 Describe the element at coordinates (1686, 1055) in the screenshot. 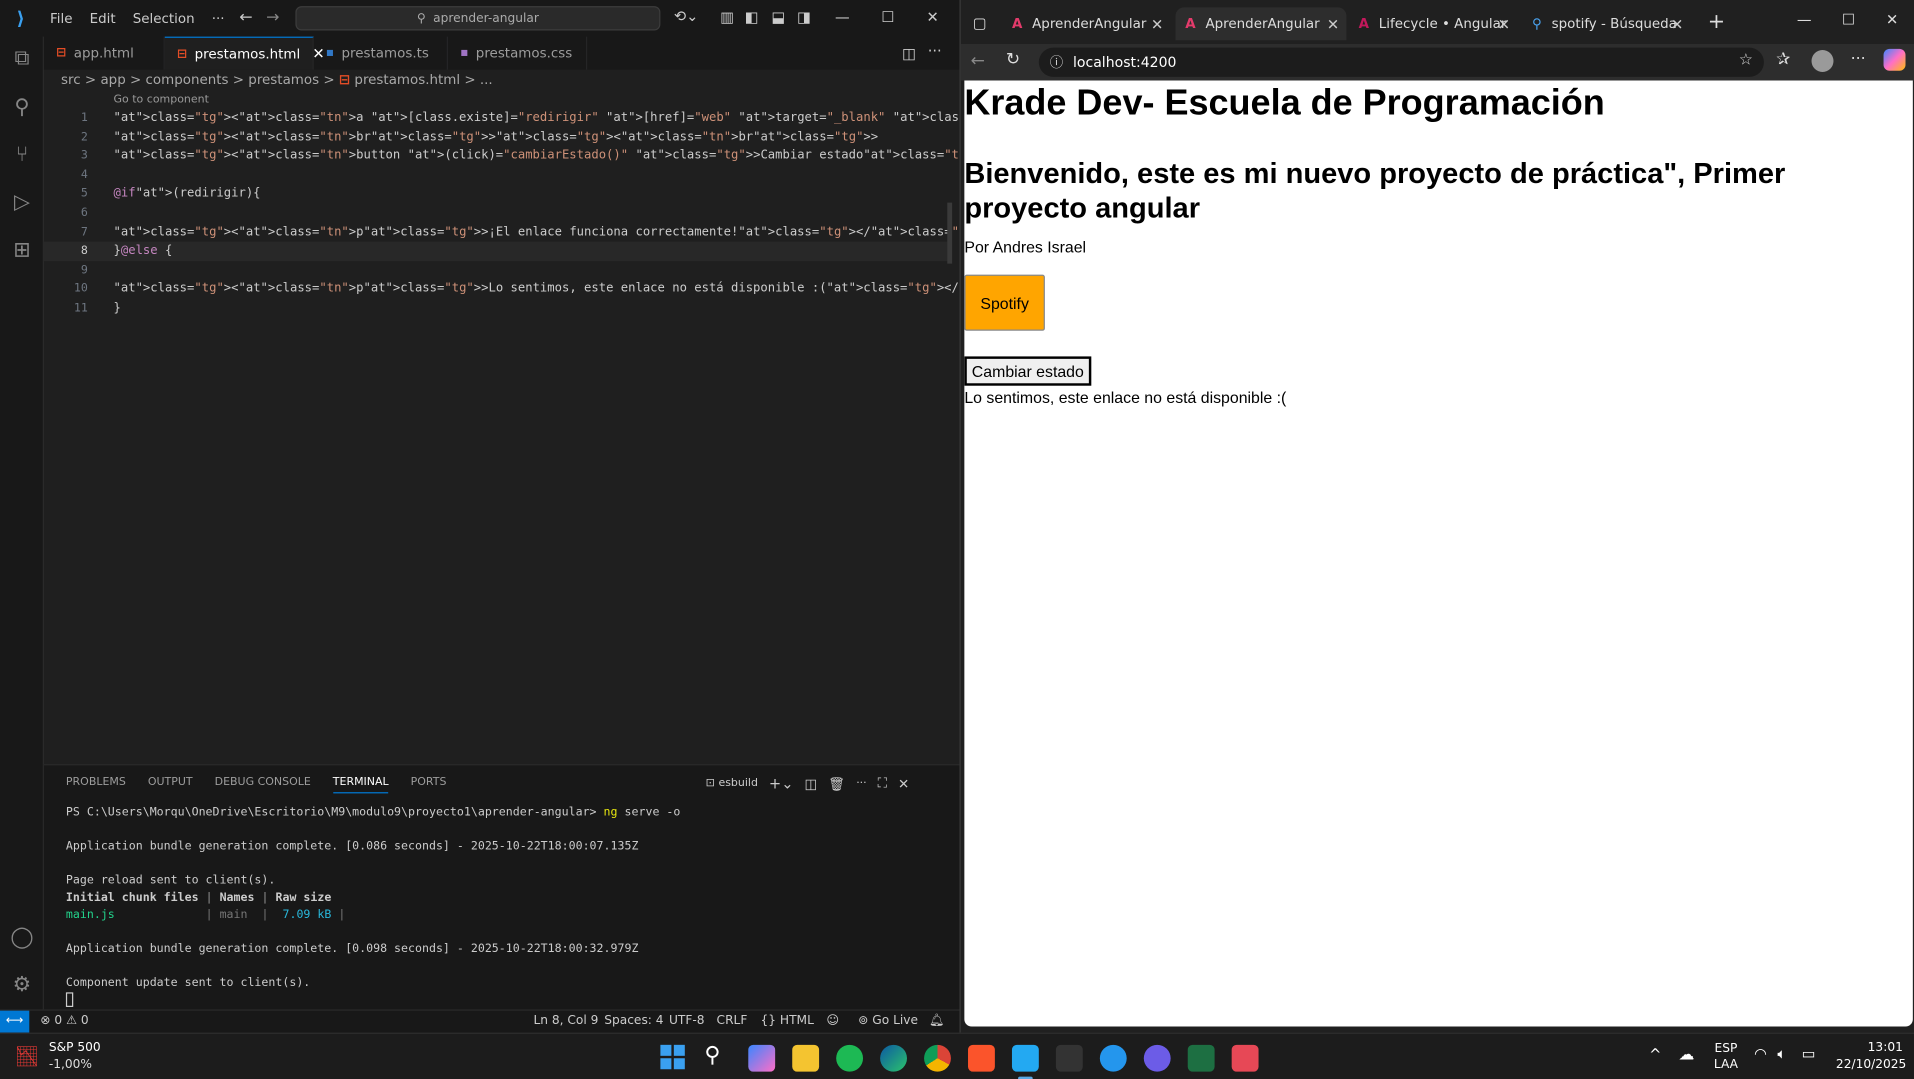

I see `onedrive-icon: ☁` at that location.